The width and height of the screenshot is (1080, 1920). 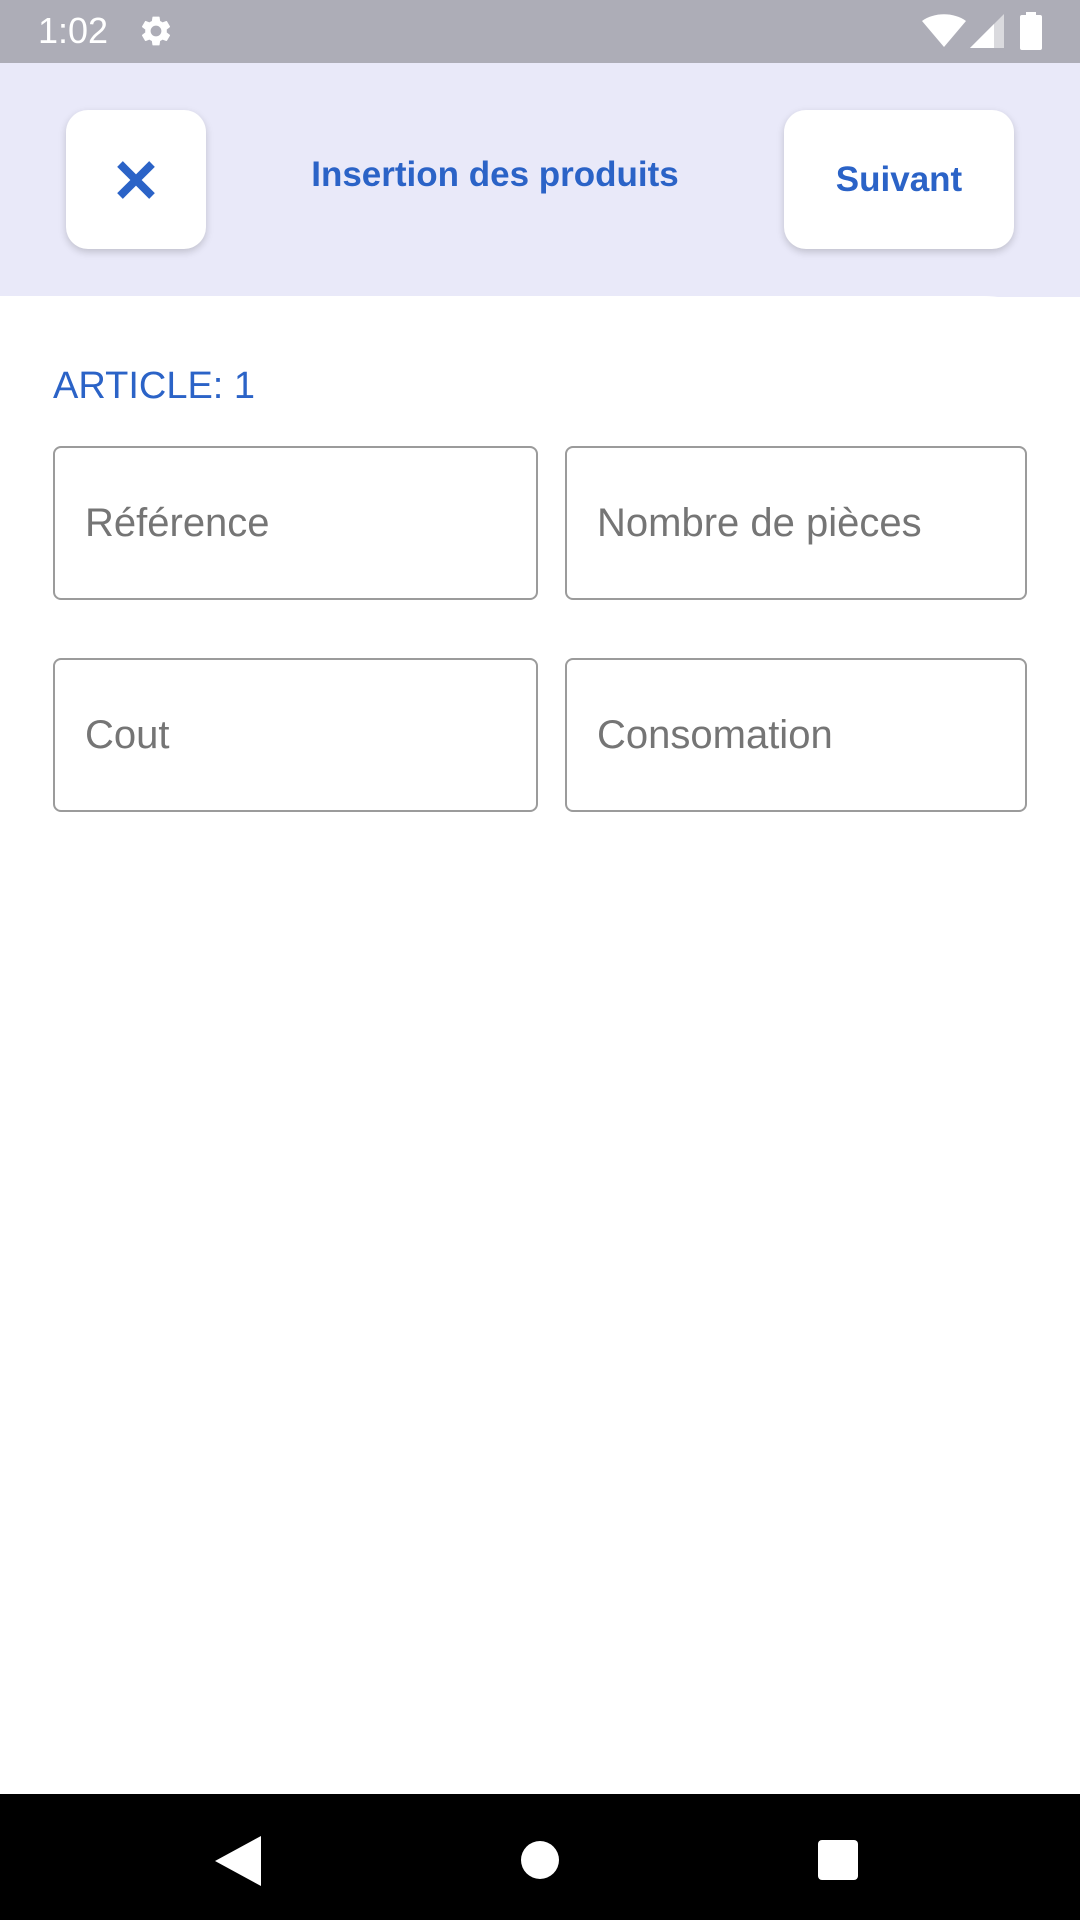 What do you see at coordinates (899, 179) in the screenshot?
I see `next-button: Suivant` at bounding box center [899, 179].